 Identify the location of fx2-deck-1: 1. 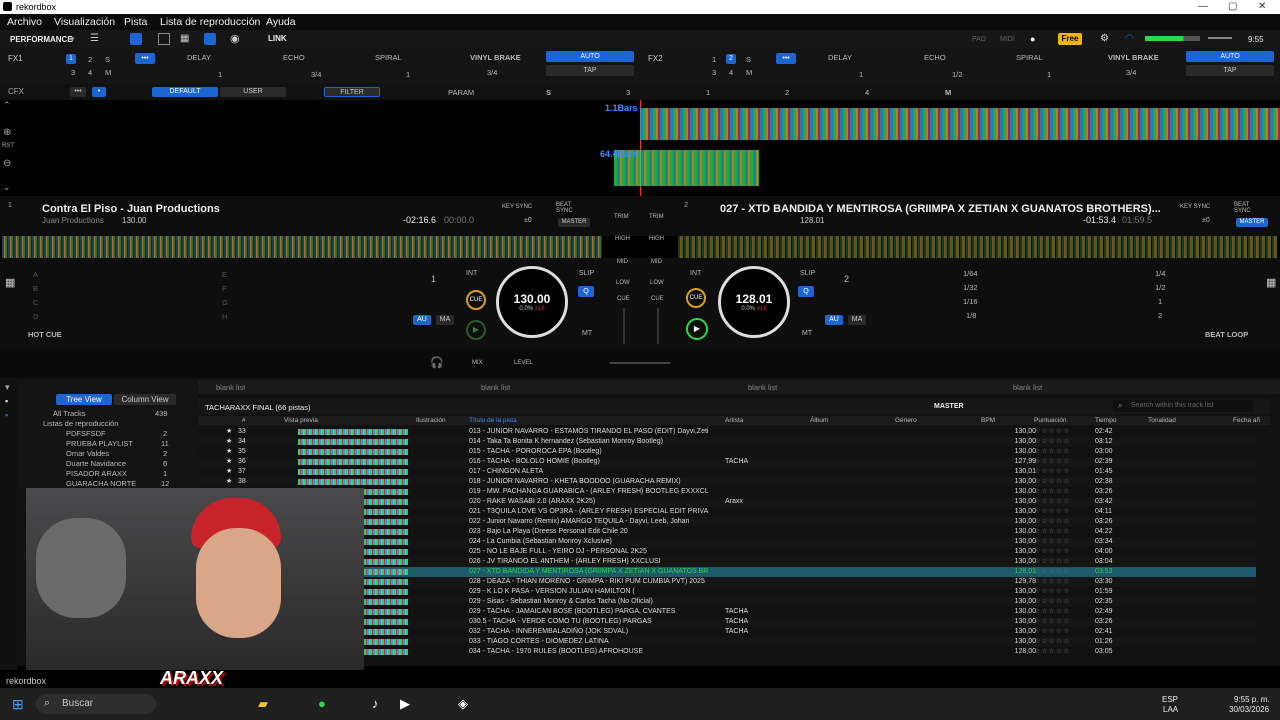
(714, 59).